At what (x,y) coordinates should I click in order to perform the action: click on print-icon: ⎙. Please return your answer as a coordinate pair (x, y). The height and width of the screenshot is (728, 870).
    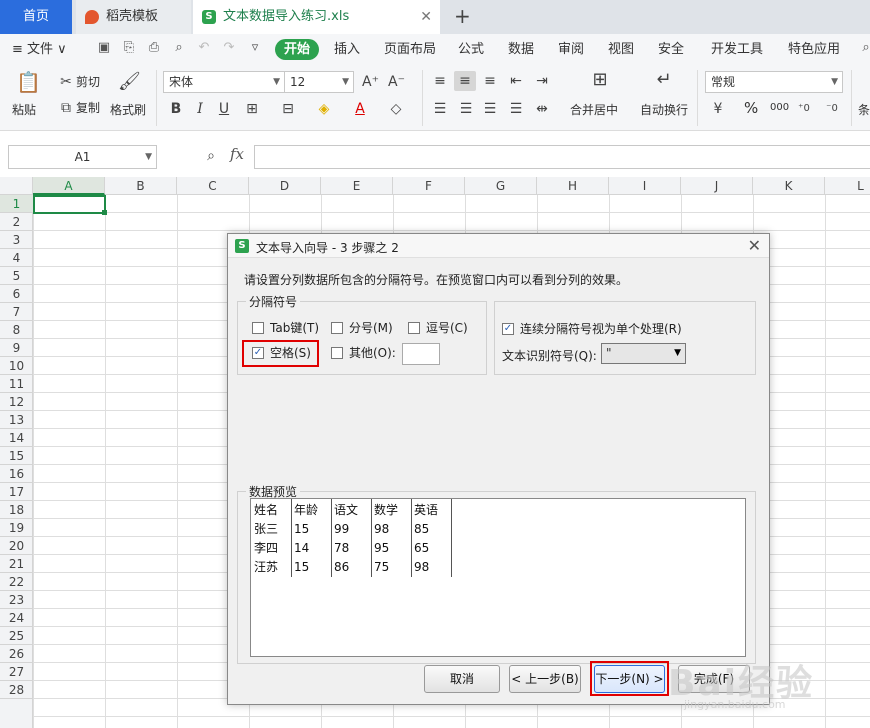
    Looking at the image, I should click on (154, 48).